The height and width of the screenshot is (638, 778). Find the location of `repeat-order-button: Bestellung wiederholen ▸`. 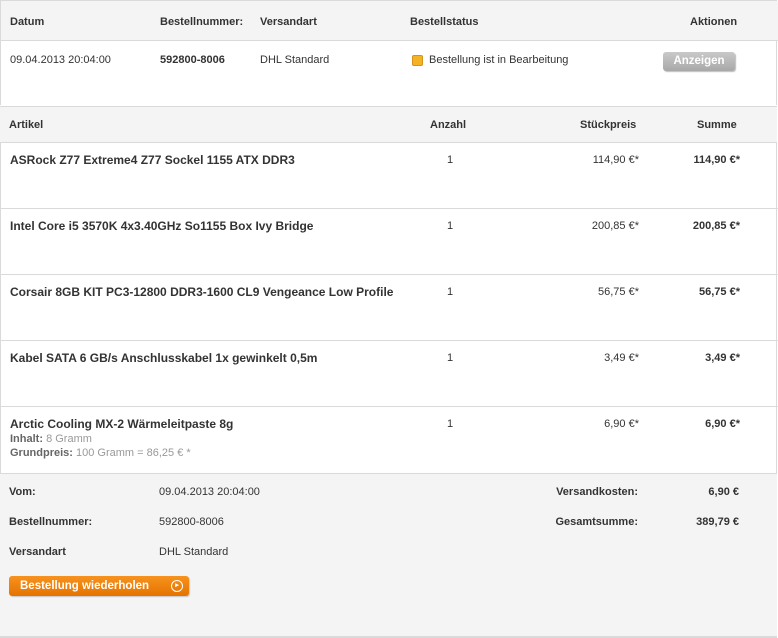

repeat-order-button: Bestellung wiederholen ▸ is located at coordinates (99, 586).